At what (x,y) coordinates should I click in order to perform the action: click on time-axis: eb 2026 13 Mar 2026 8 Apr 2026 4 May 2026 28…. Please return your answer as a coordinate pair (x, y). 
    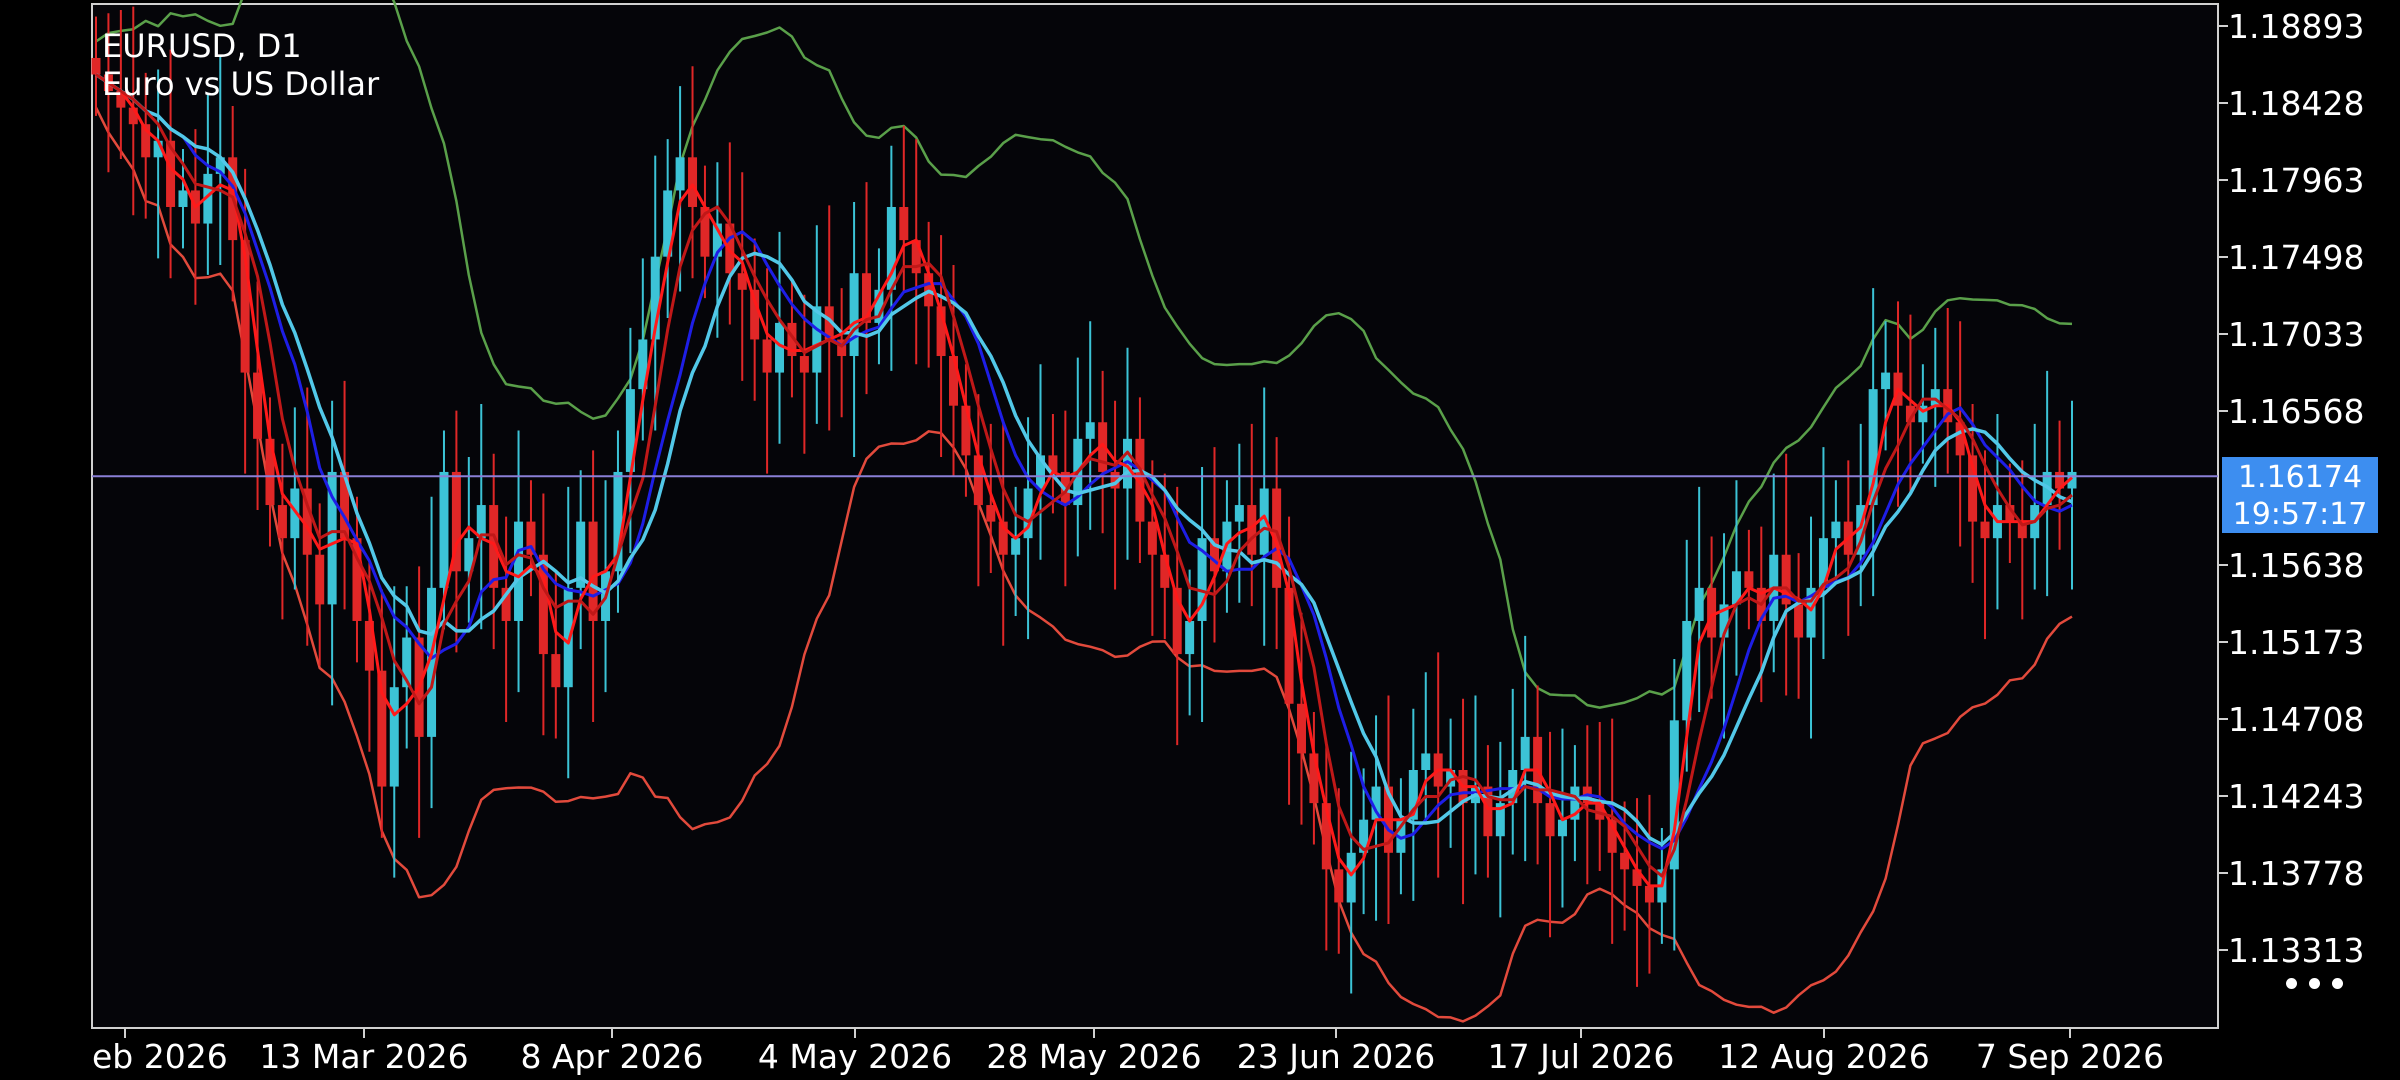
    Looking at the image, I should click on (1128, 1052).